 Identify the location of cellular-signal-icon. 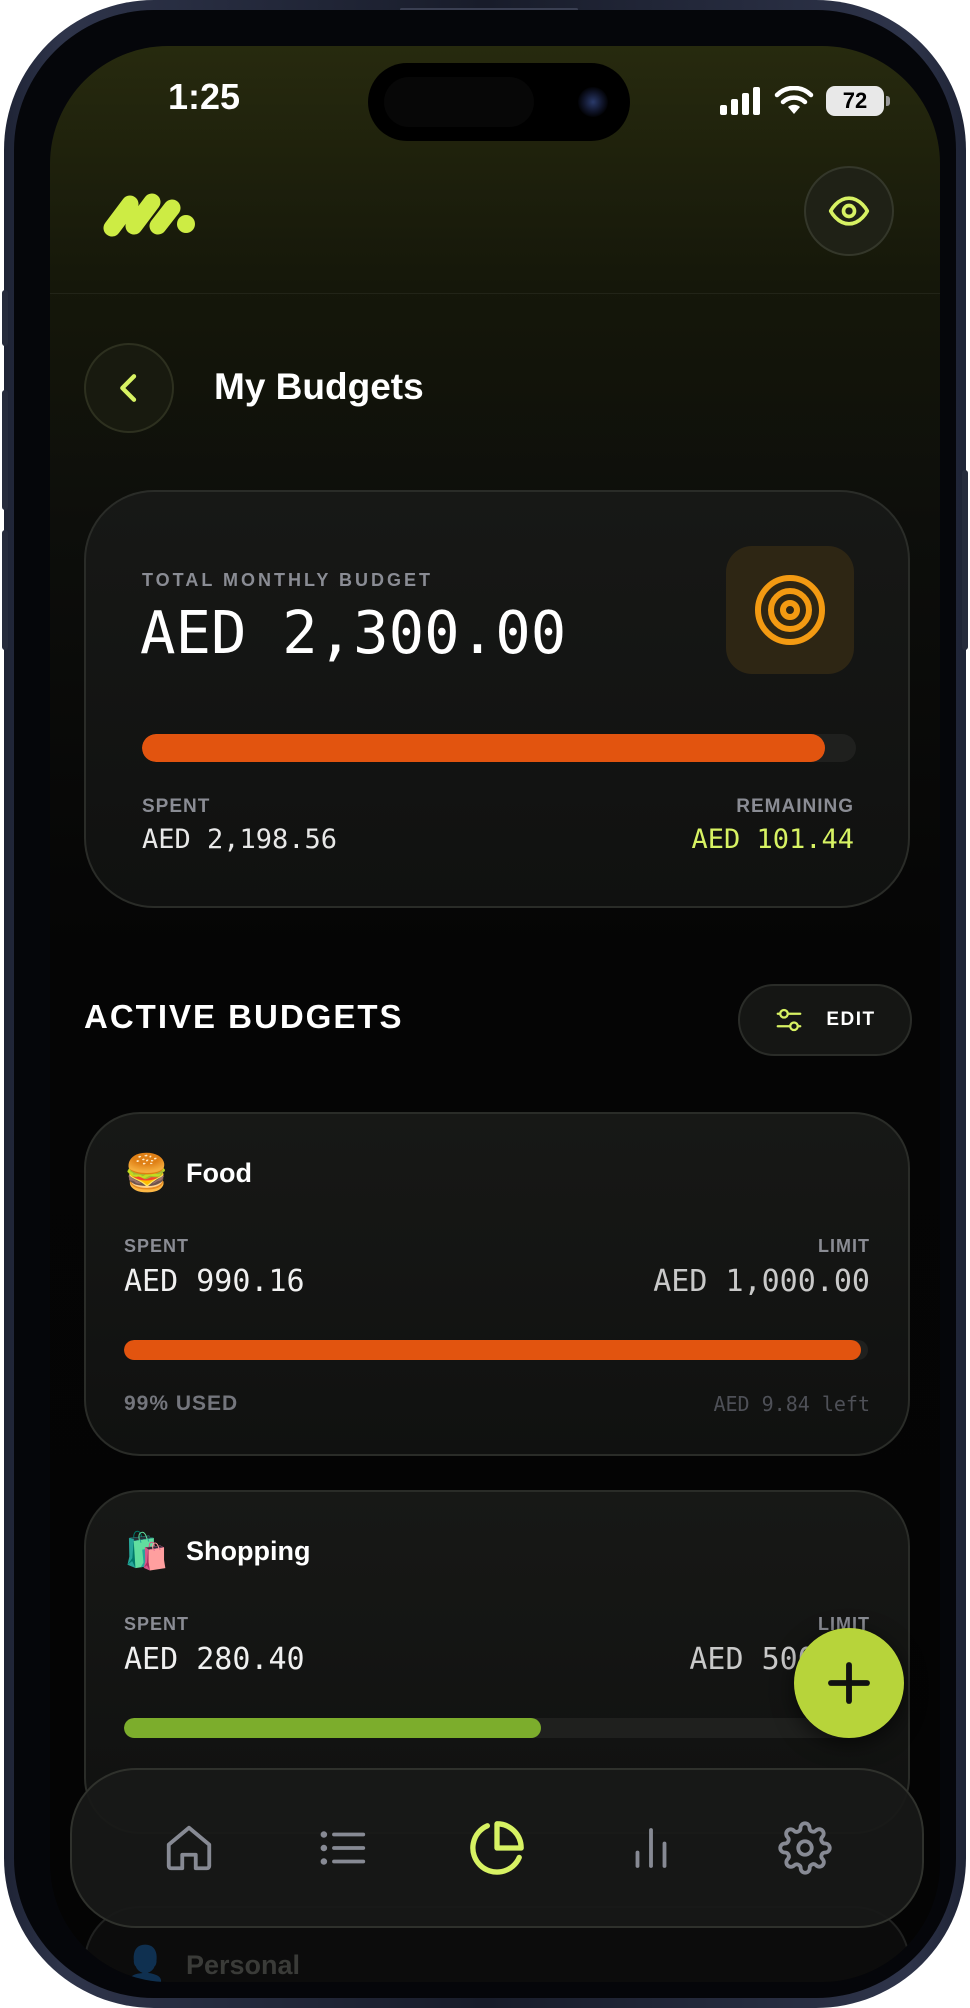
(740, 101).